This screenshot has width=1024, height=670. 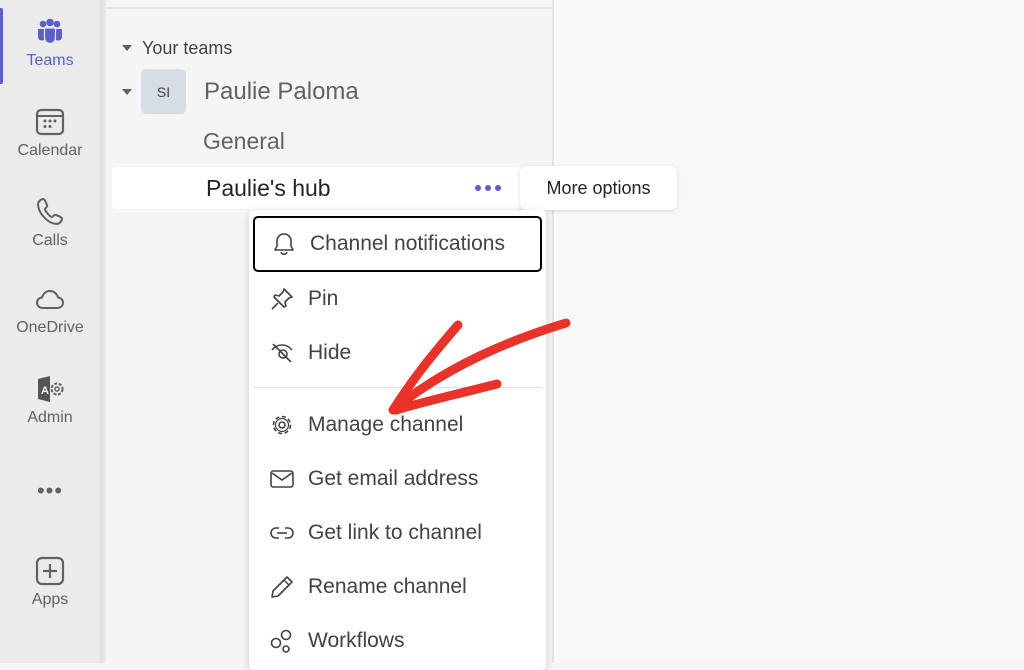 I want to click on menu-item-workflows: Workflows, so click(x=397, y=641).